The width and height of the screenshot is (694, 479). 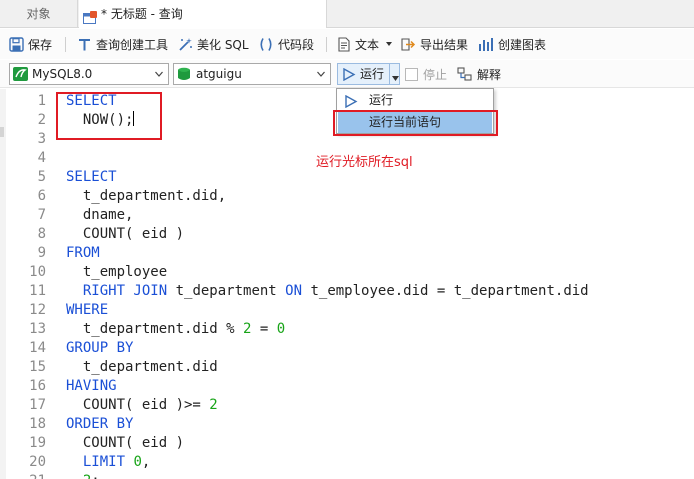 I want to click on code-text: WHERE, so click(x=87, y=310).